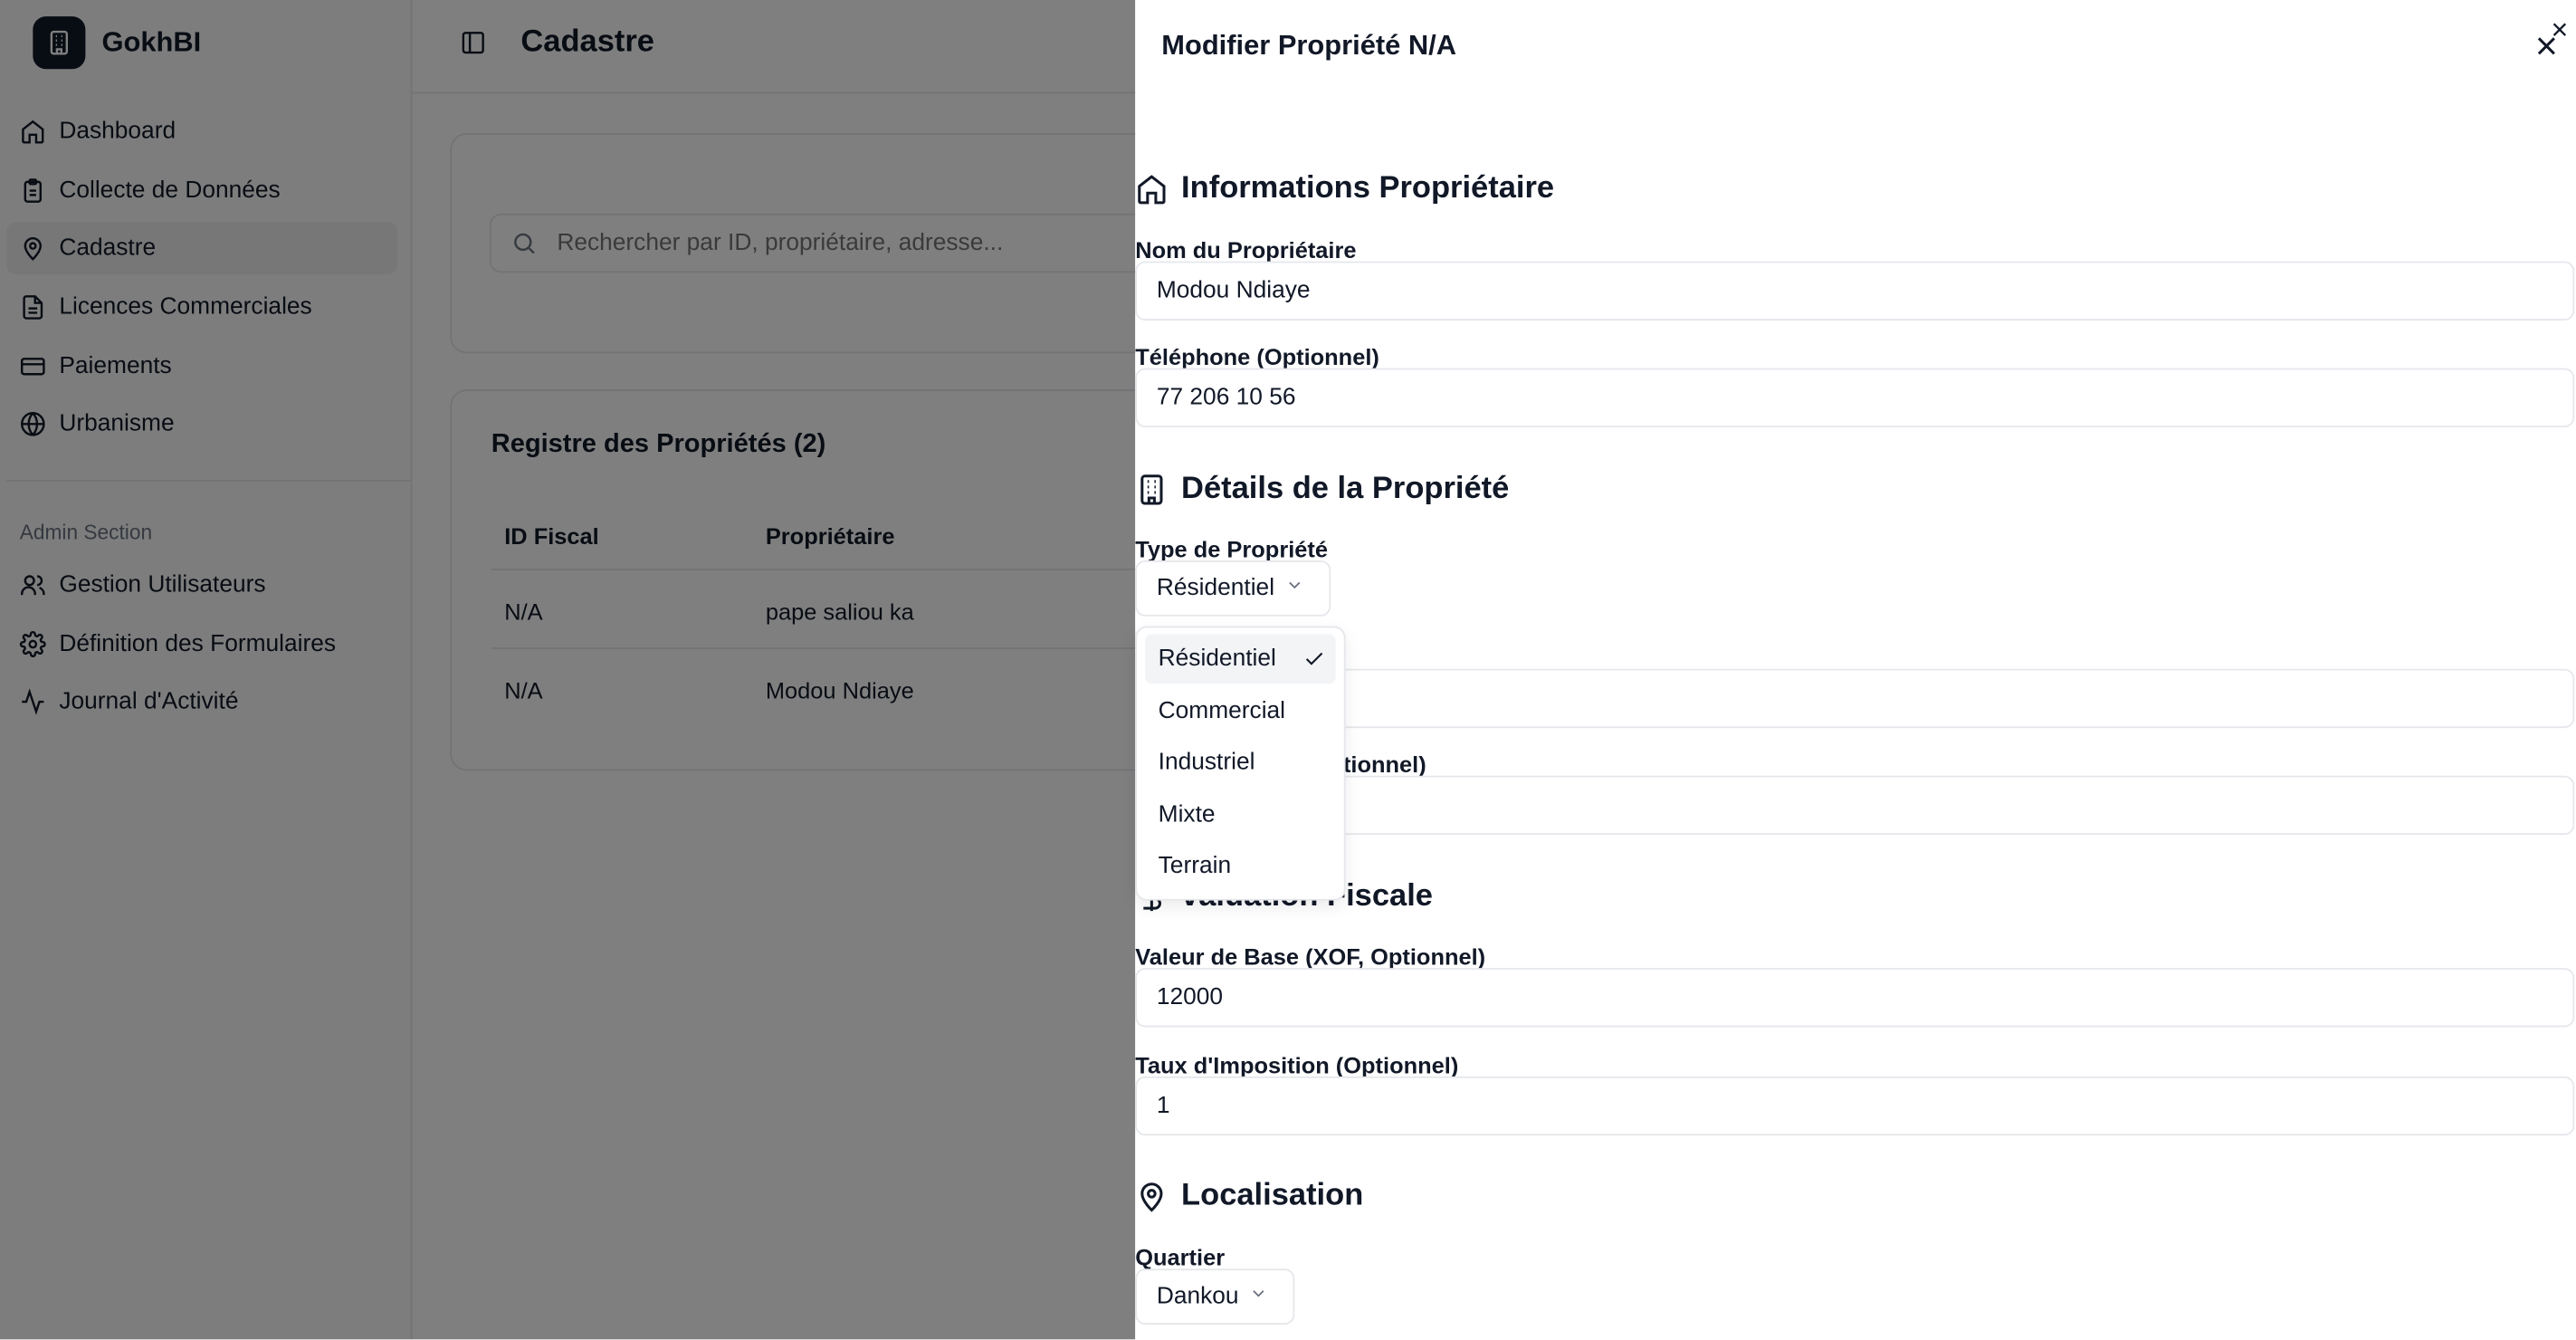  I want to click on tax-rate-label: Taux d'Imposition (Optionnel), so click(1297, 1065).